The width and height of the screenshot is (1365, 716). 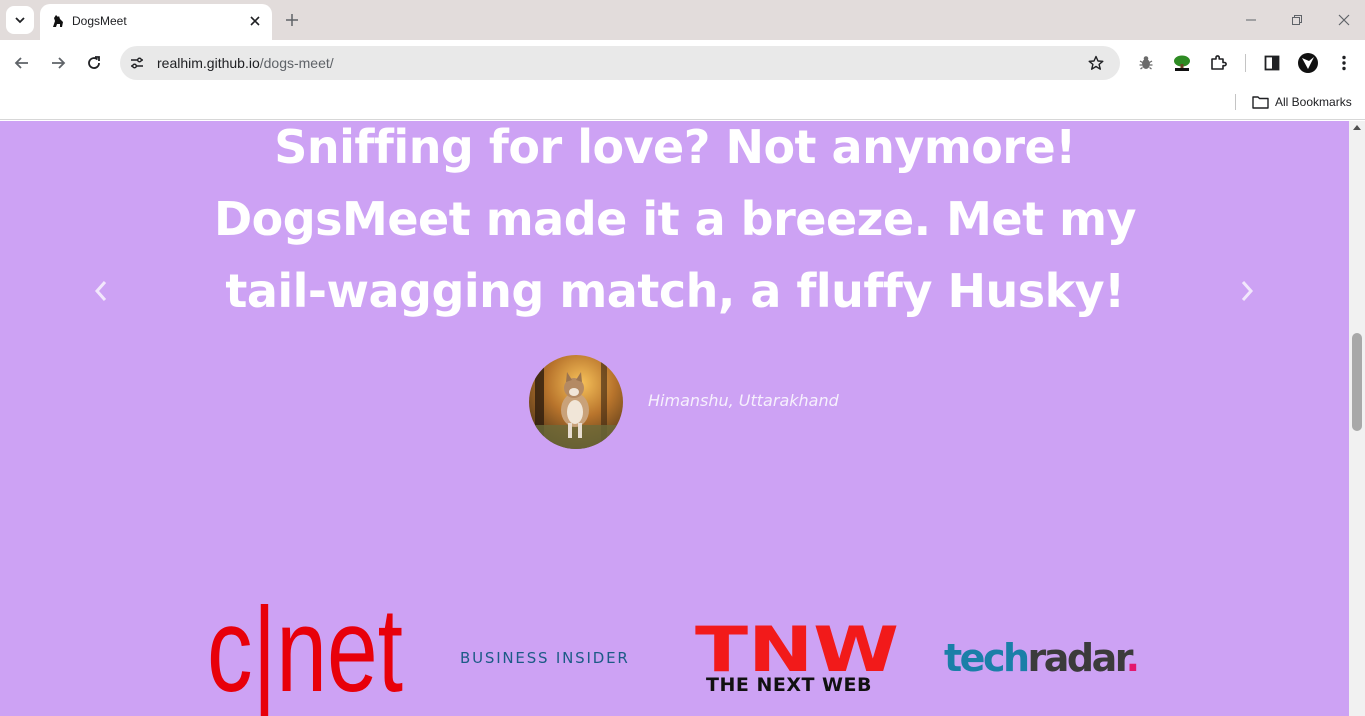 I want to click on restore-icon, so click(x=1297, y=20).